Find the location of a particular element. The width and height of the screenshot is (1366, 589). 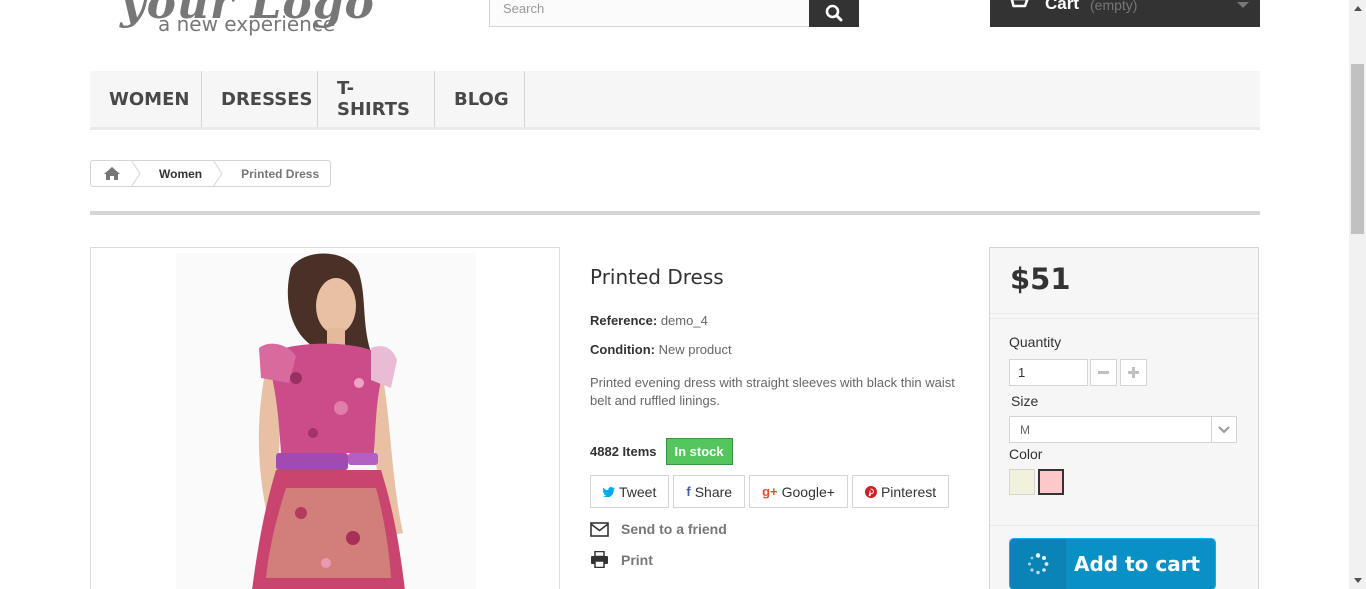

search-box is located at coordinates (649, 13).